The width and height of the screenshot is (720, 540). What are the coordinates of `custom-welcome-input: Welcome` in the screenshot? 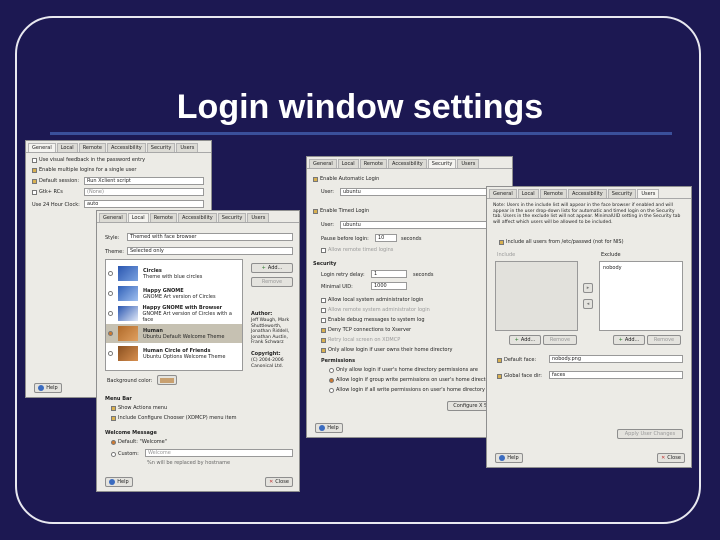 It's located at (219, 453).